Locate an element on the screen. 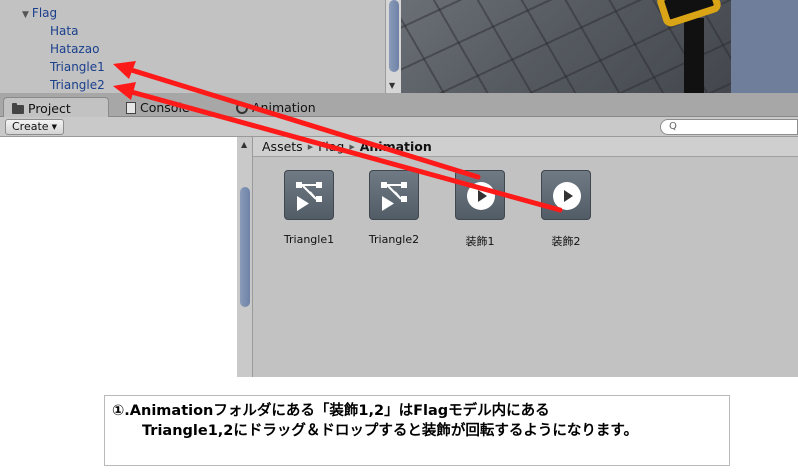  asset-decoration2: 装飾2 is located at coordinates (566, 209).